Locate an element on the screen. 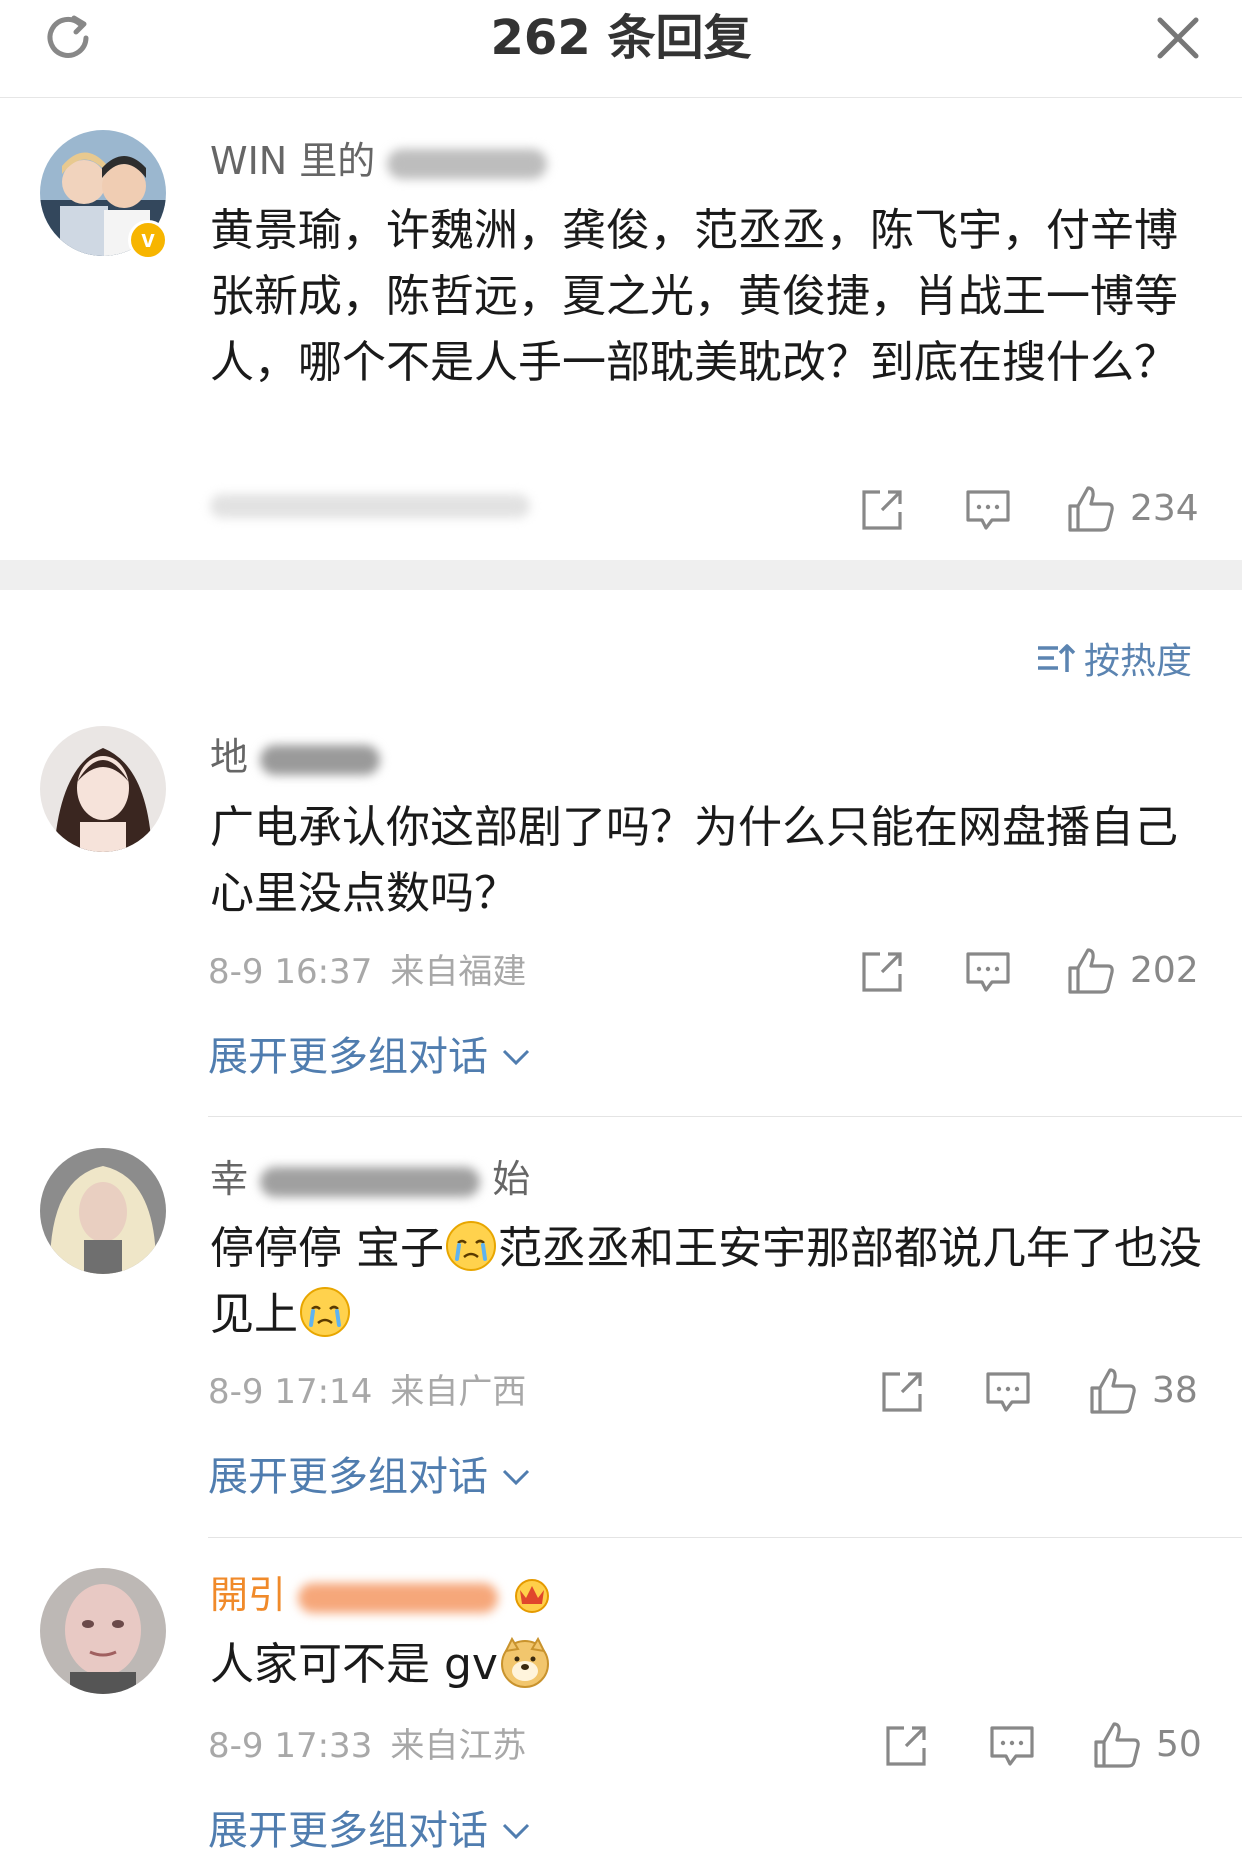 This screenshot has width=1242, height=1873. page-title: 262 条回复 is located at coordinates (621, 38).